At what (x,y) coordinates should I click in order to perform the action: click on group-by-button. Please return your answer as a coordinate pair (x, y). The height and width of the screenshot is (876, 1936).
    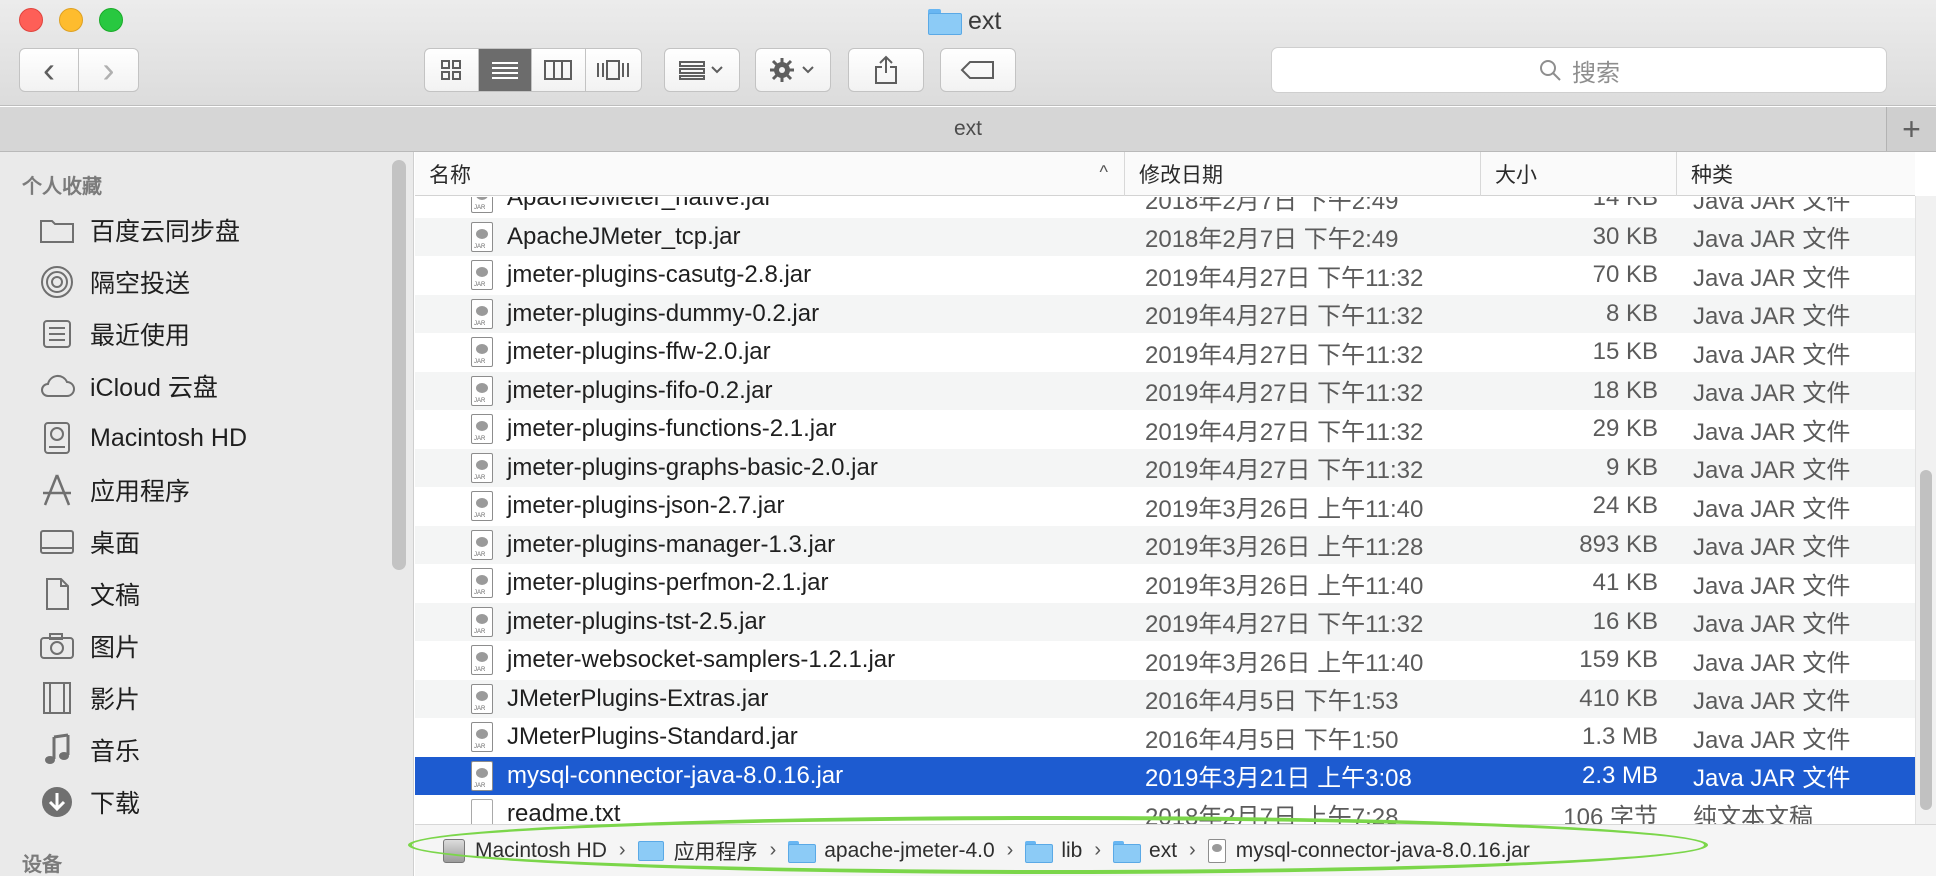
    Looking at the image, I should click on (702, 70).